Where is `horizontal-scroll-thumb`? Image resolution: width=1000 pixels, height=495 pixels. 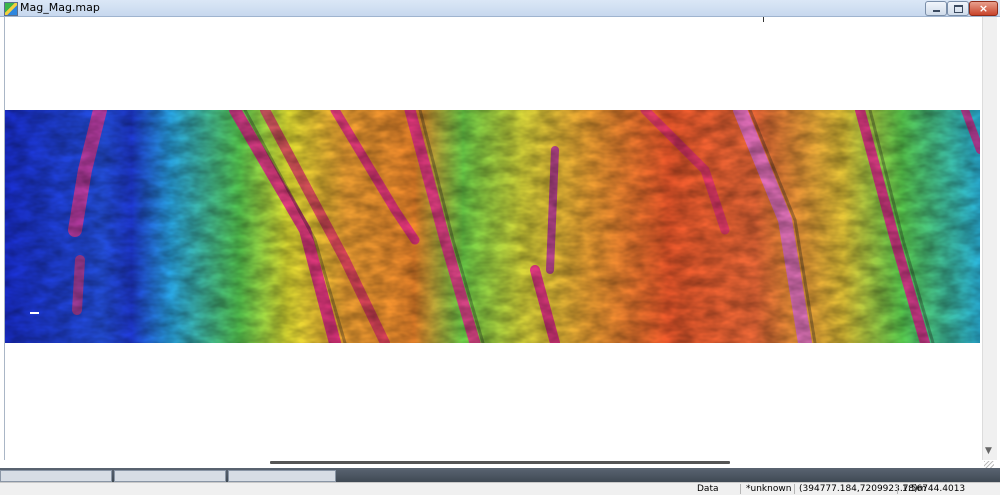 horizontal-scroll-thumb is located at coordinates (500, 462).